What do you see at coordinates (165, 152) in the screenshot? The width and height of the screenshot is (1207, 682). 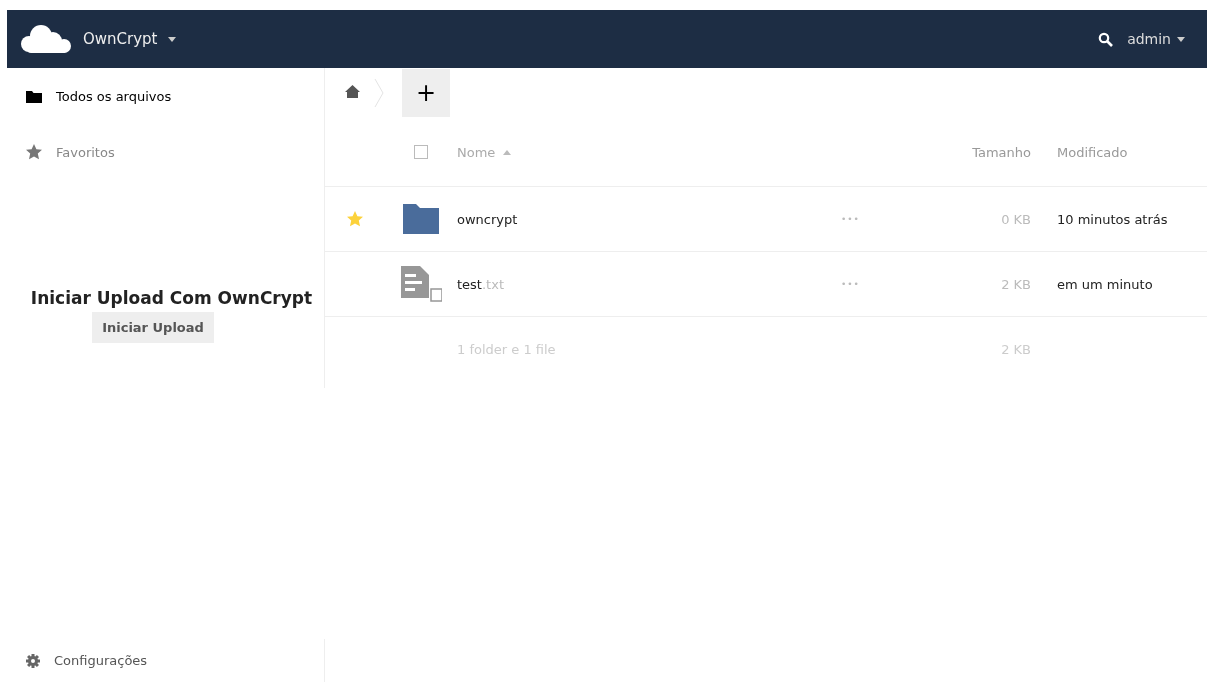 I see `sidebar-item: Favoritos` at bounding box center [165, 152].